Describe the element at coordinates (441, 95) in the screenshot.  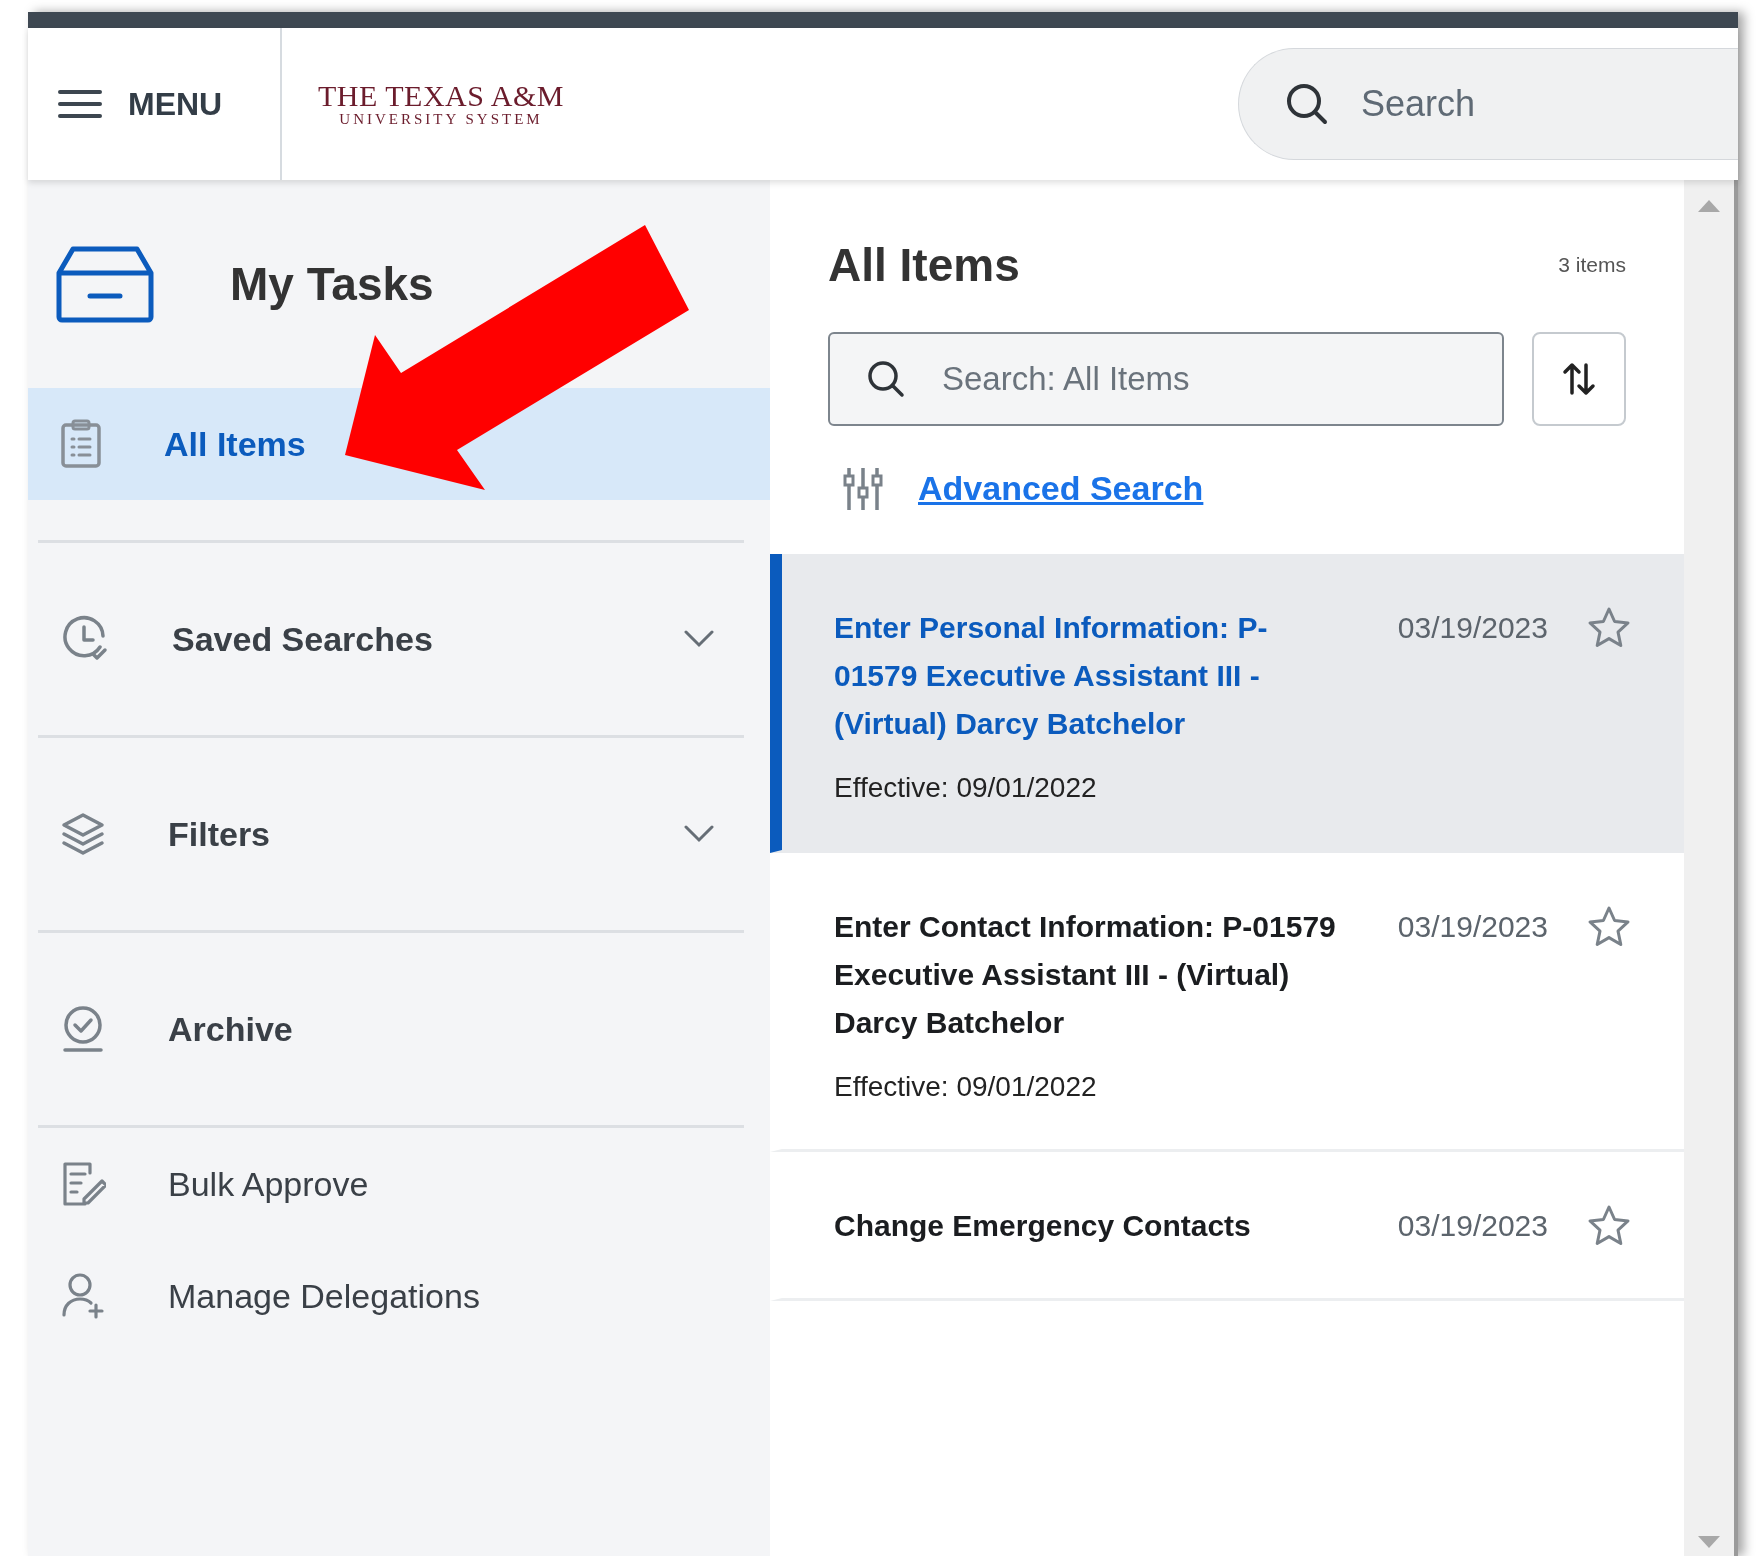
I see `logo-title: THE TEXAS A&M` at that location.